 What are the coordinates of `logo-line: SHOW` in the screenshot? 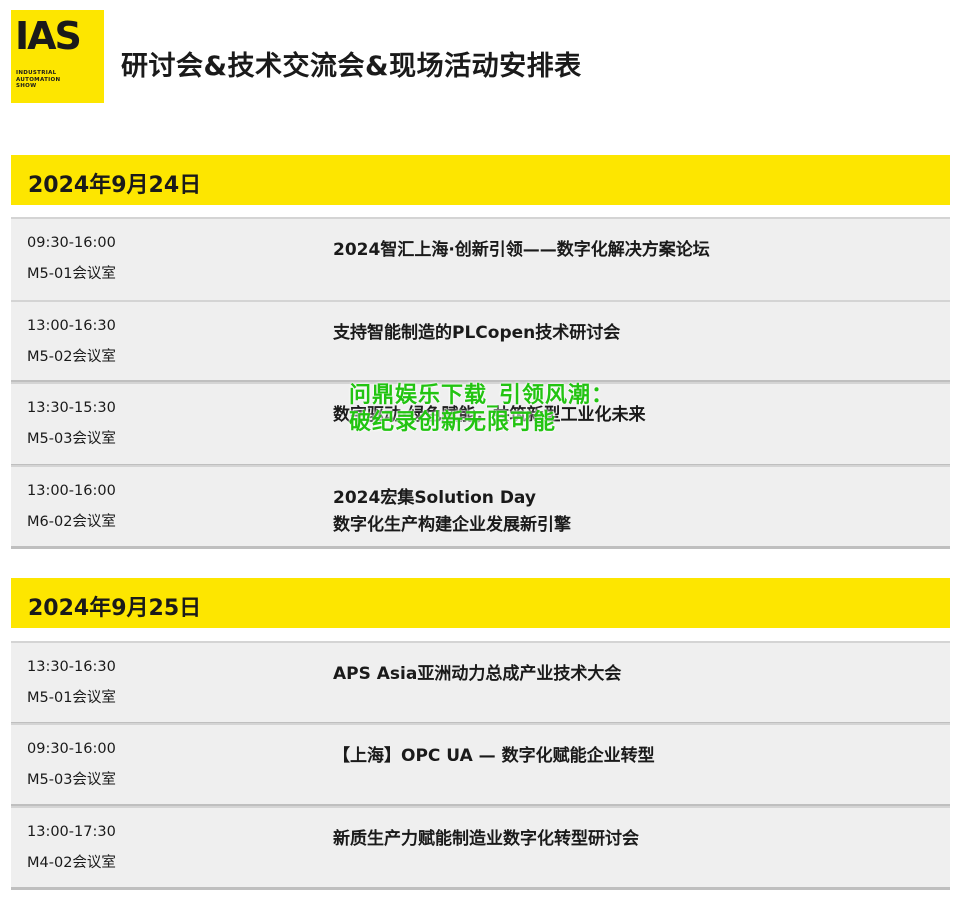 It's located at (26, 86).